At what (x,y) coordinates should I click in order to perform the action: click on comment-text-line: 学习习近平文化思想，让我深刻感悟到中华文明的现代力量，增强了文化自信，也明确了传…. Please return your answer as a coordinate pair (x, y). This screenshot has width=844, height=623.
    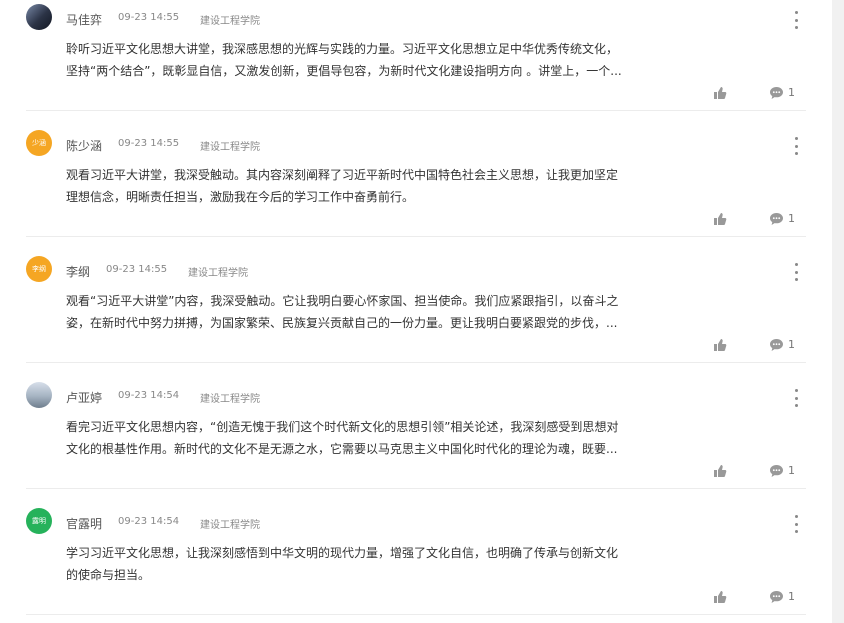
    Looking at the image, I should click on (342, 553).